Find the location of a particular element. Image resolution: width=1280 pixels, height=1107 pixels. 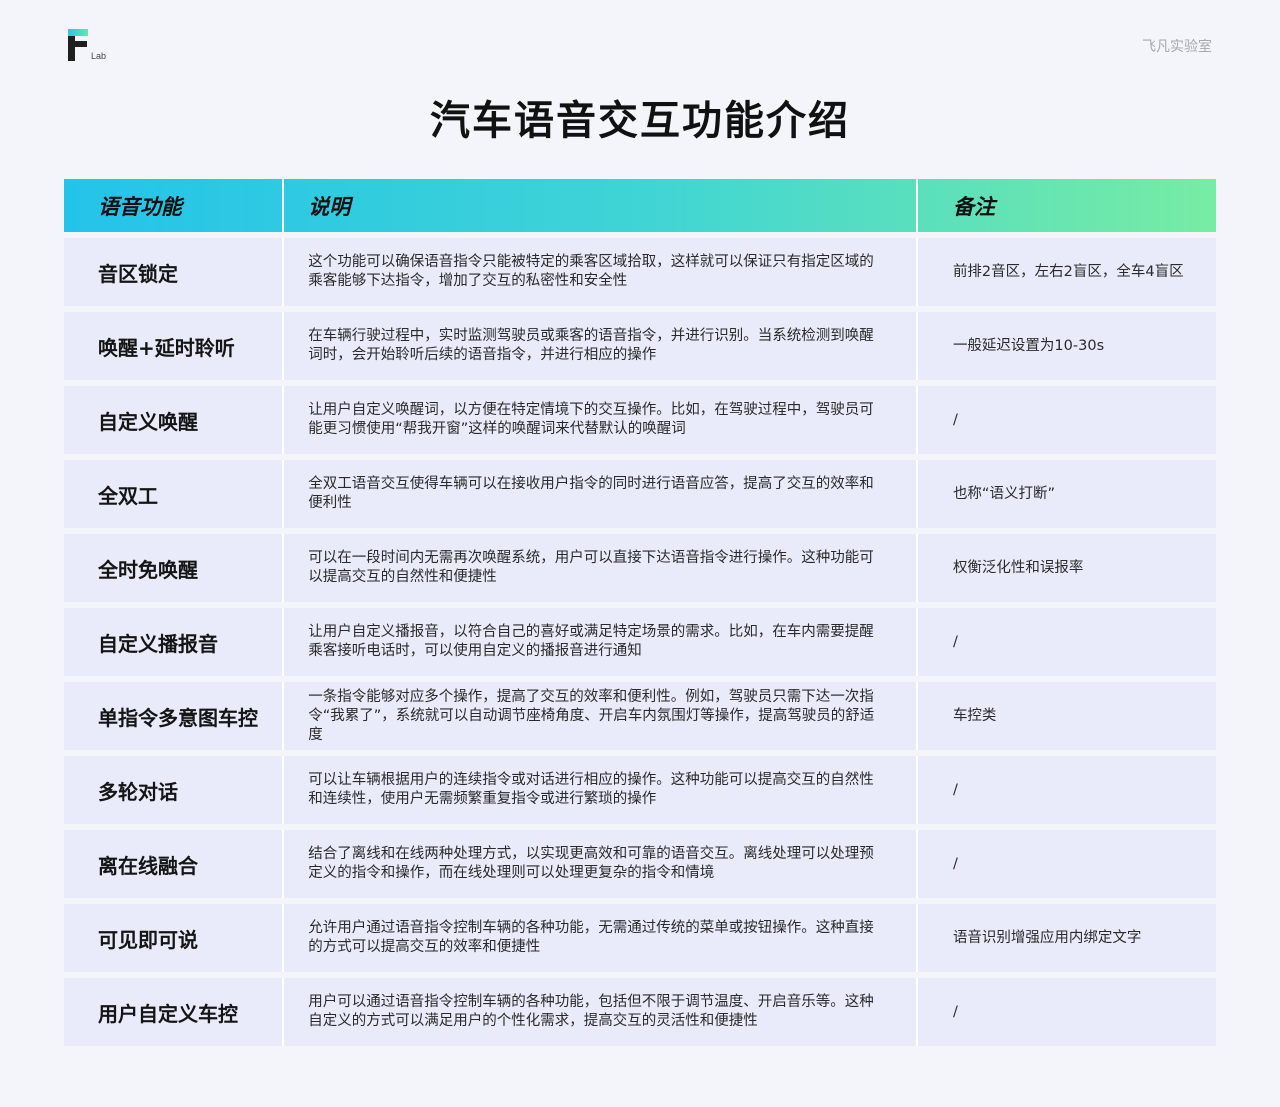

feature-note: 车控类 is located at coordinates (974, 715).